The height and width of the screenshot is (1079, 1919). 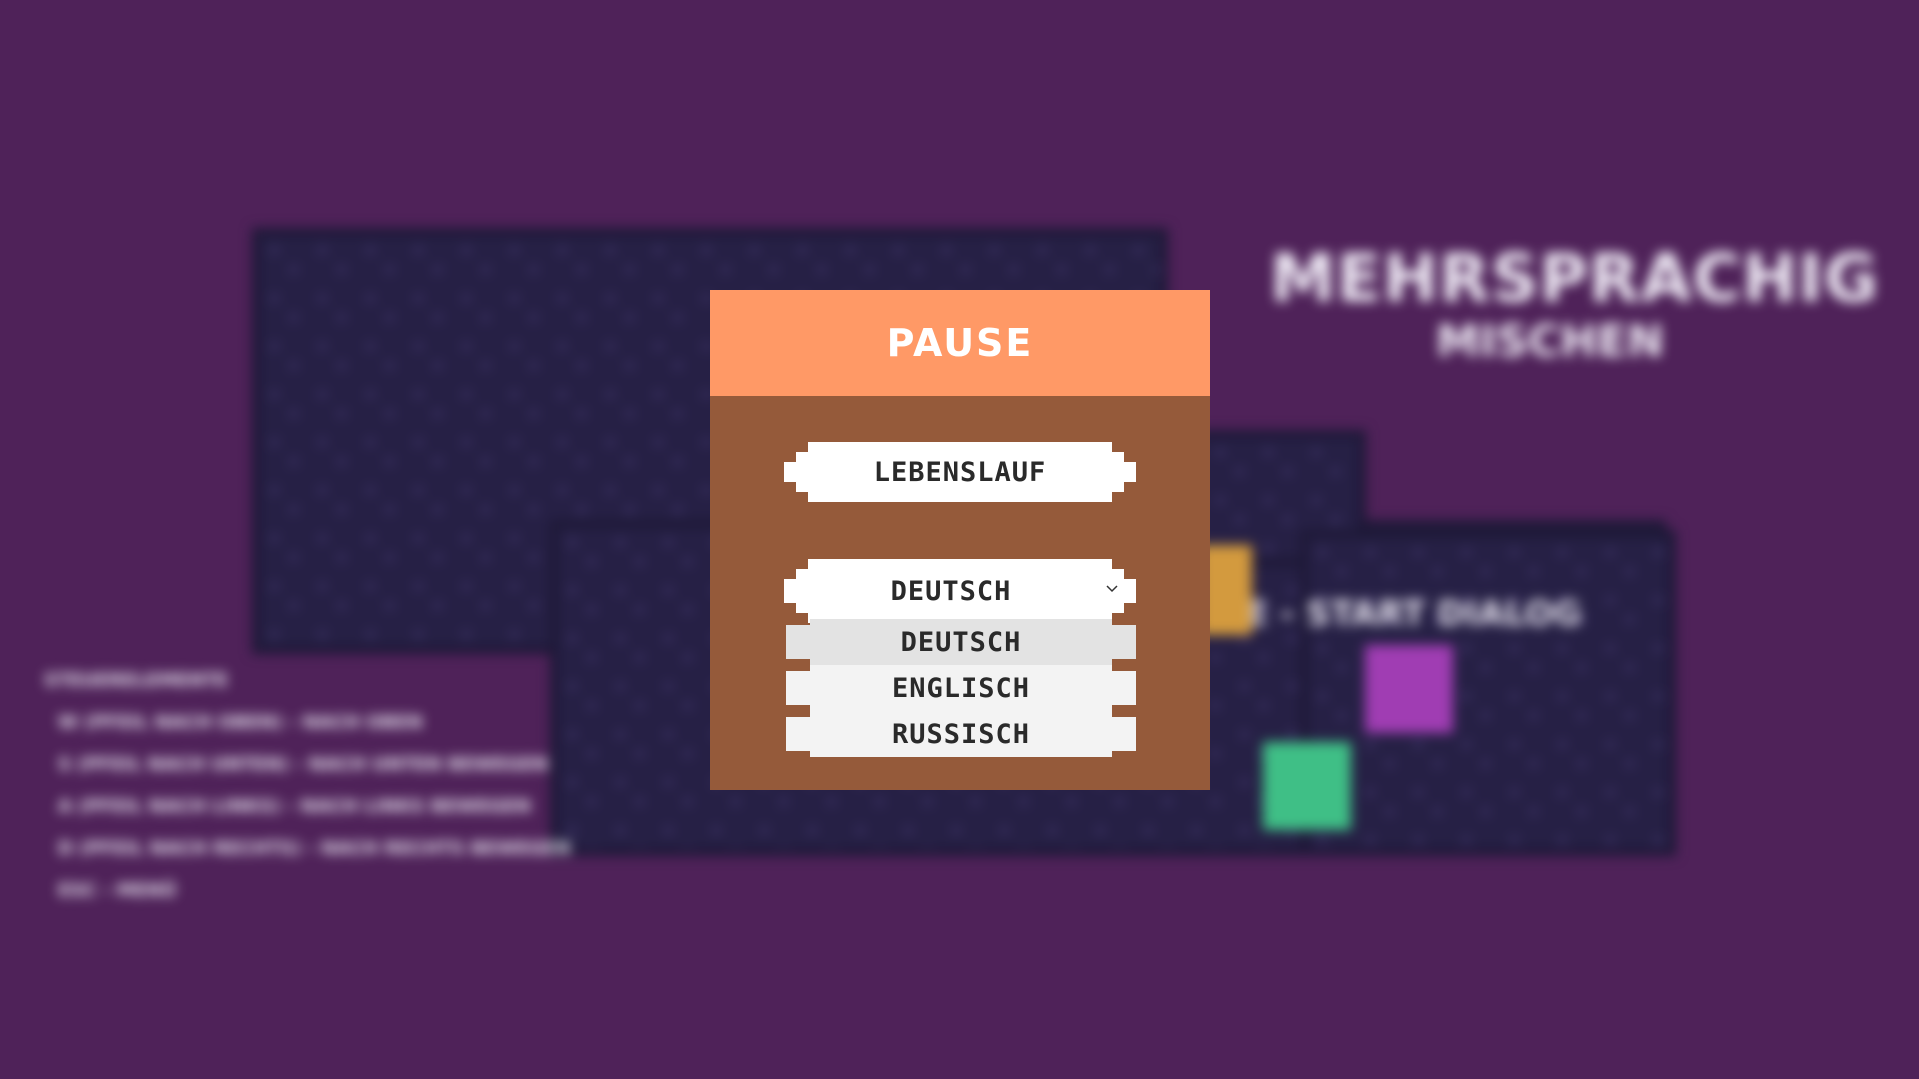 I want to click on level-subtitle: MISCHEN, so click(x=1550, y=341).